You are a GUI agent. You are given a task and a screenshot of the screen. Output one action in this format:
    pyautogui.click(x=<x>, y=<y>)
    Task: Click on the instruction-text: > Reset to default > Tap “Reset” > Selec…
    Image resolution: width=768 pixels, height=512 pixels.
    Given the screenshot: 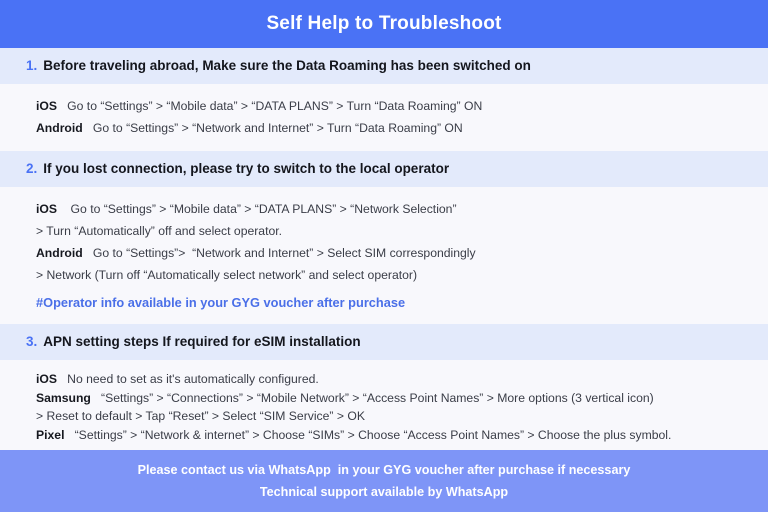 What is the action you would take?
    pyautogui.click(x=200, y=416)
    